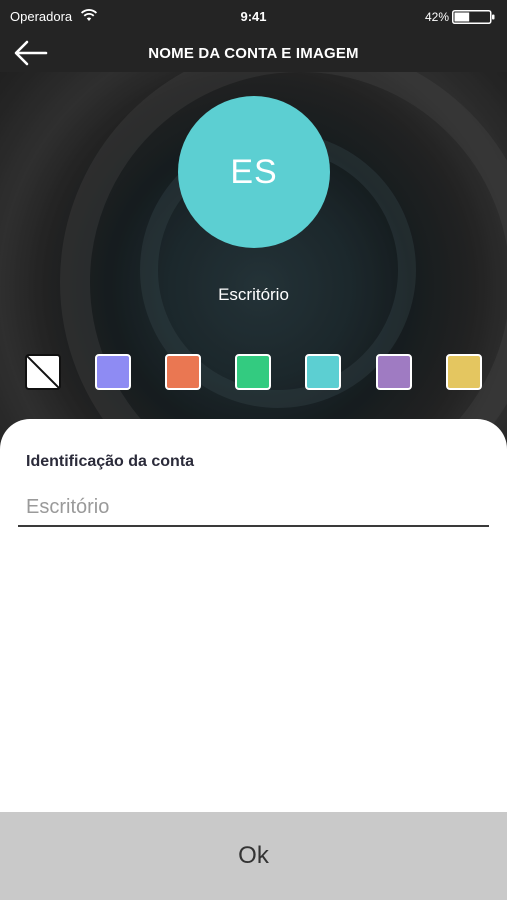  I want to click on avatar-initials: ES, so click(254, 171).